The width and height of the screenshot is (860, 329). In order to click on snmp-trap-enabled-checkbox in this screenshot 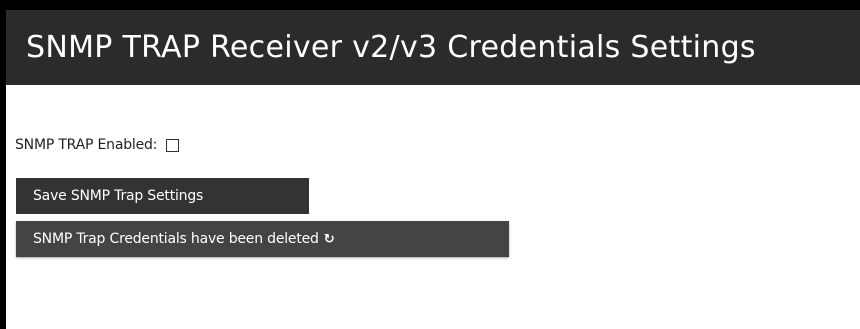, I will do `click(173, 145)`.